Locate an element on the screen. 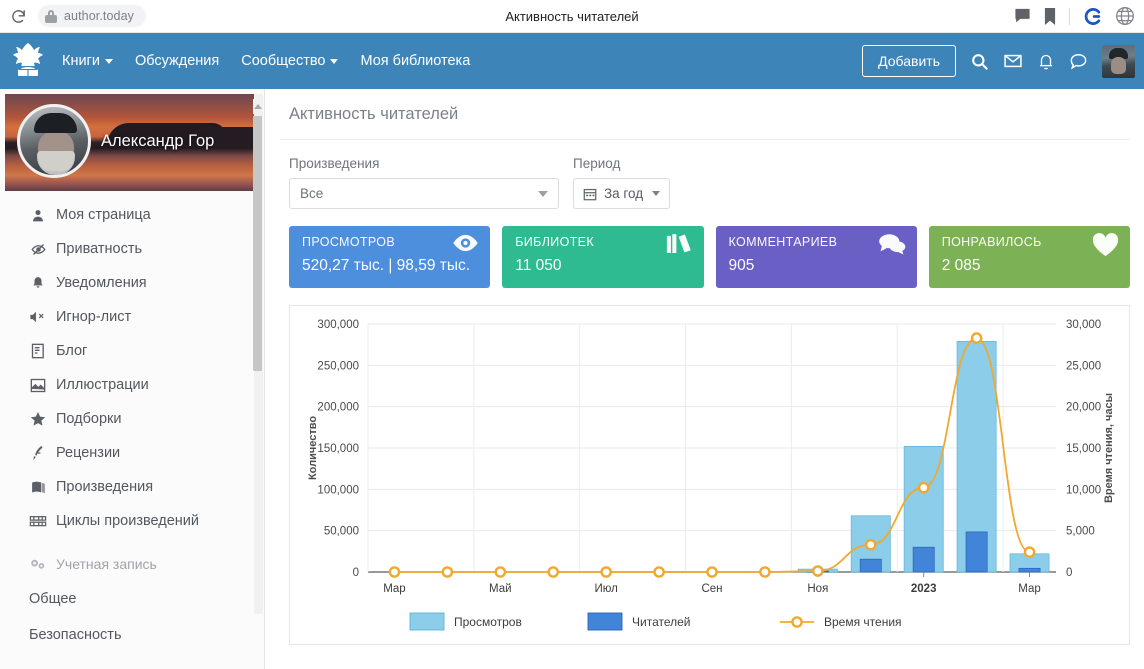 The image size is (1144, 669). mute-icon is located at coordinates (38, 317).